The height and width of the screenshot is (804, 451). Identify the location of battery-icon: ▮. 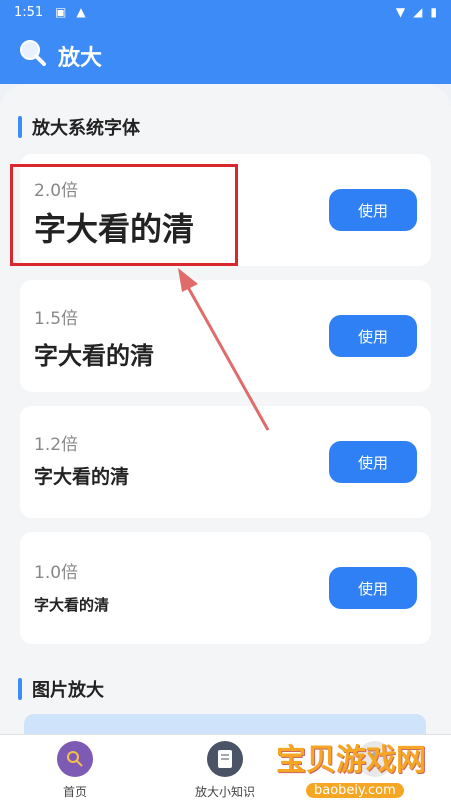
(433, 12).